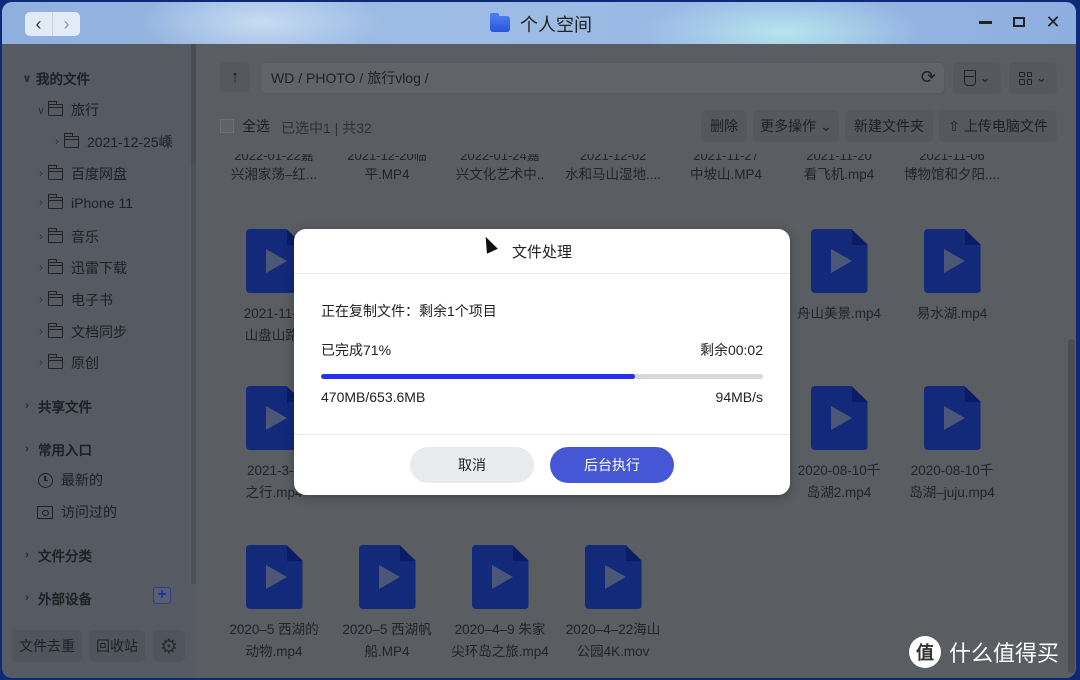 The width and height of the screenshot is (1080, 680). I want to click on sidebar-file-category: › 文件分类, so click(56, 555).